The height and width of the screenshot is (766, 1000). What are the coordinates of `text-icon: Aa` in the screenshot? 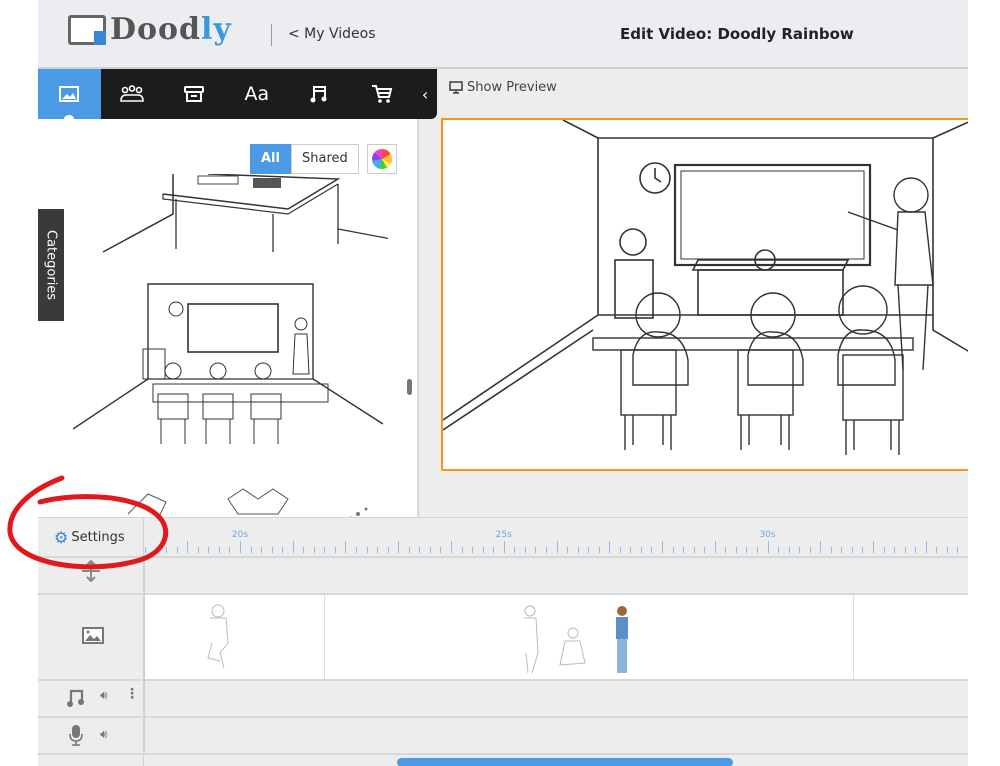 It's located at (257, 94).